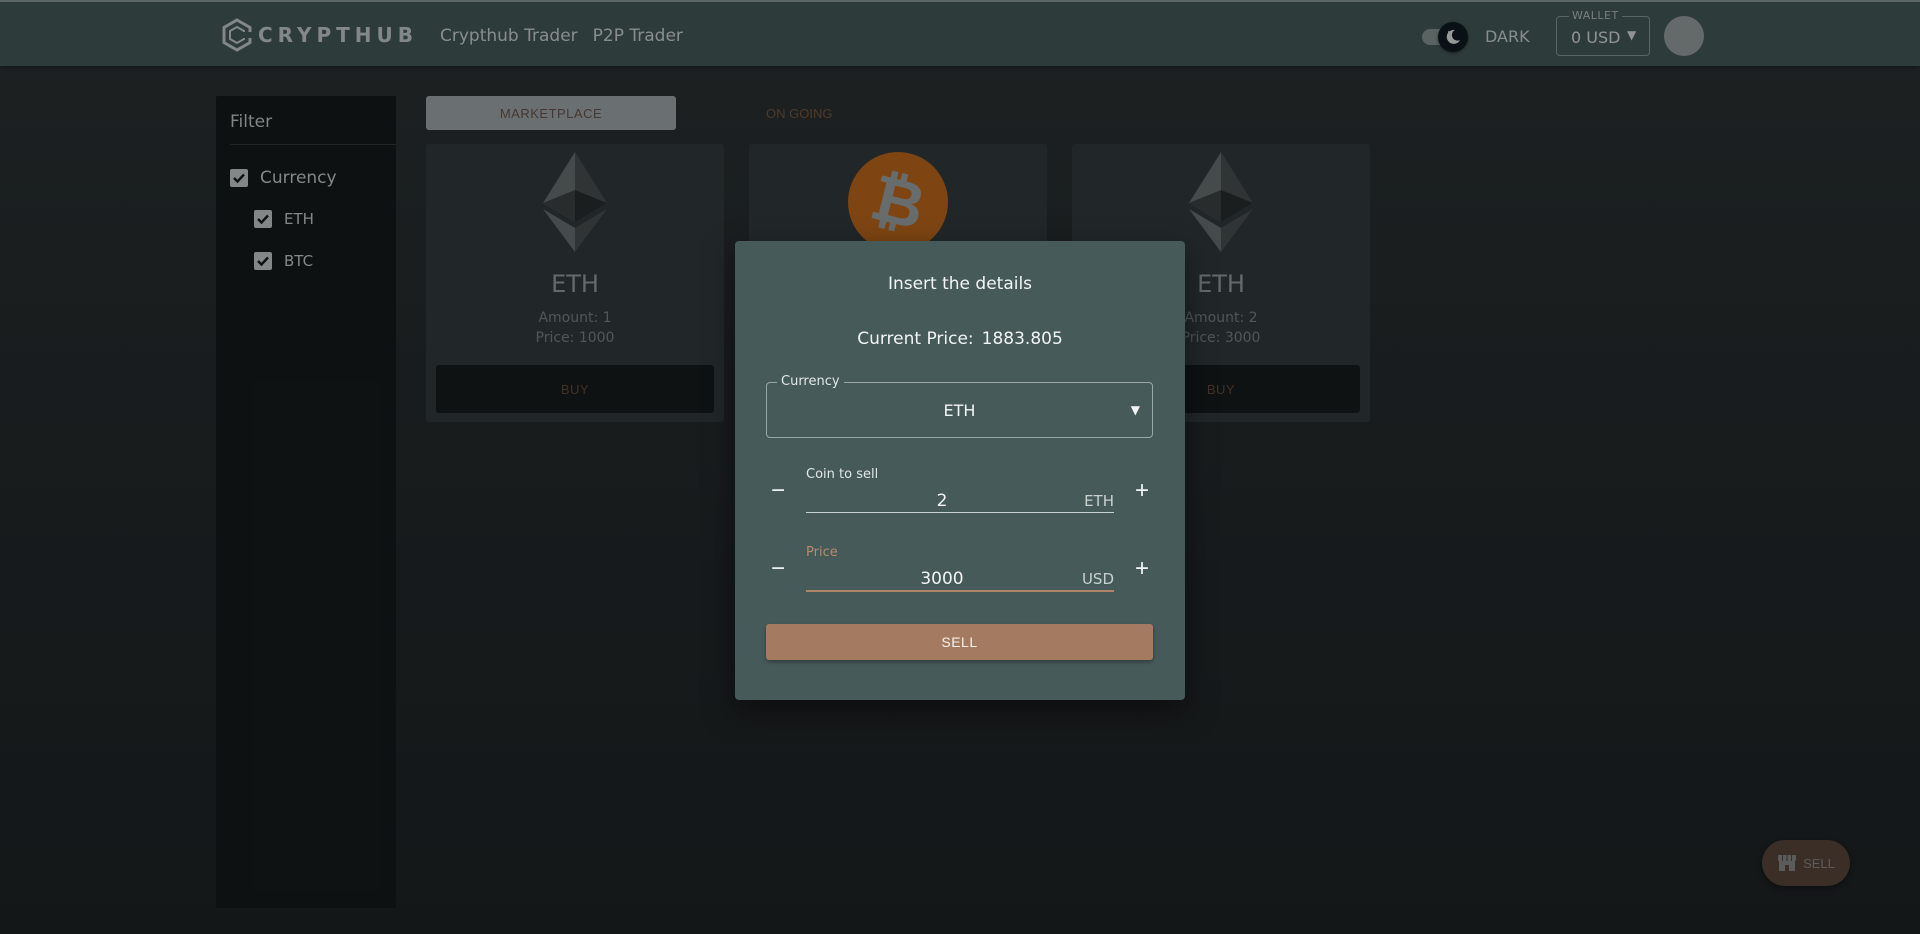 The image size is (1920, 934). Describe the element at coordinates (960, 591) in the screenshot. I see `price-underline` at that location.